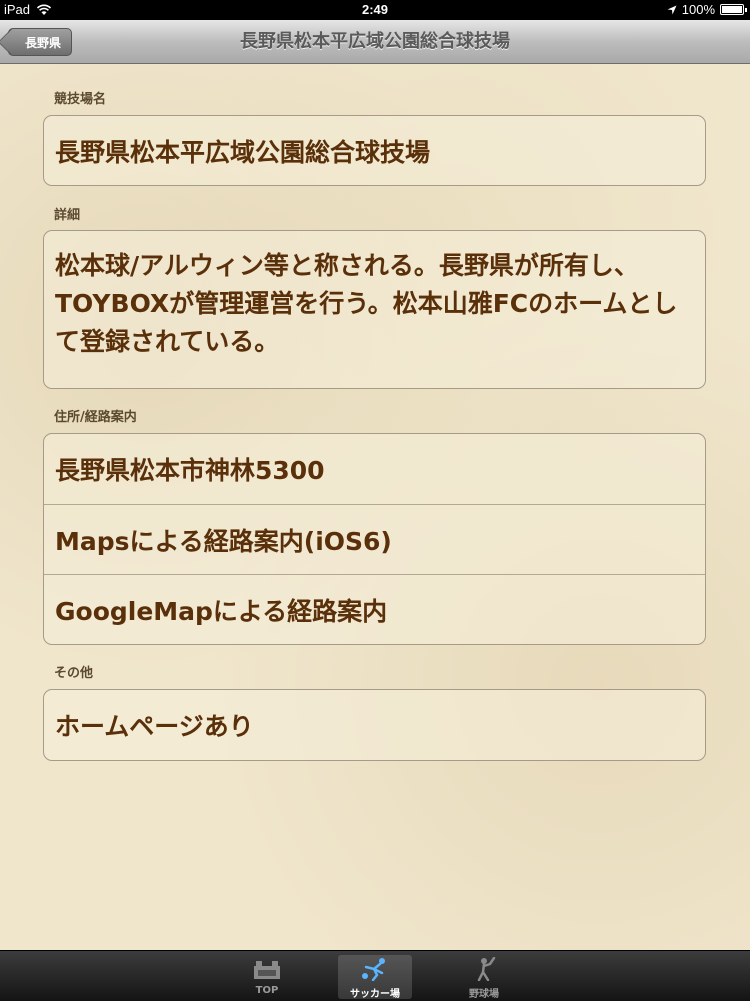  I want to click on back-button: 長野県, so click(40, 42).